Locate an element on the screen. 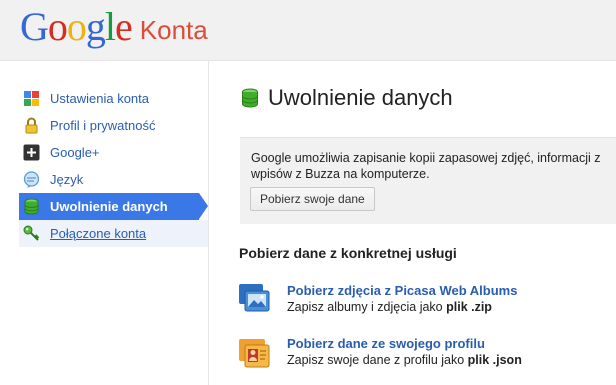 The height and width of the screenshot is (385, 616). sidebar-item-profile-privacy: Profil i prywatność is located at coordinates (113, 125).